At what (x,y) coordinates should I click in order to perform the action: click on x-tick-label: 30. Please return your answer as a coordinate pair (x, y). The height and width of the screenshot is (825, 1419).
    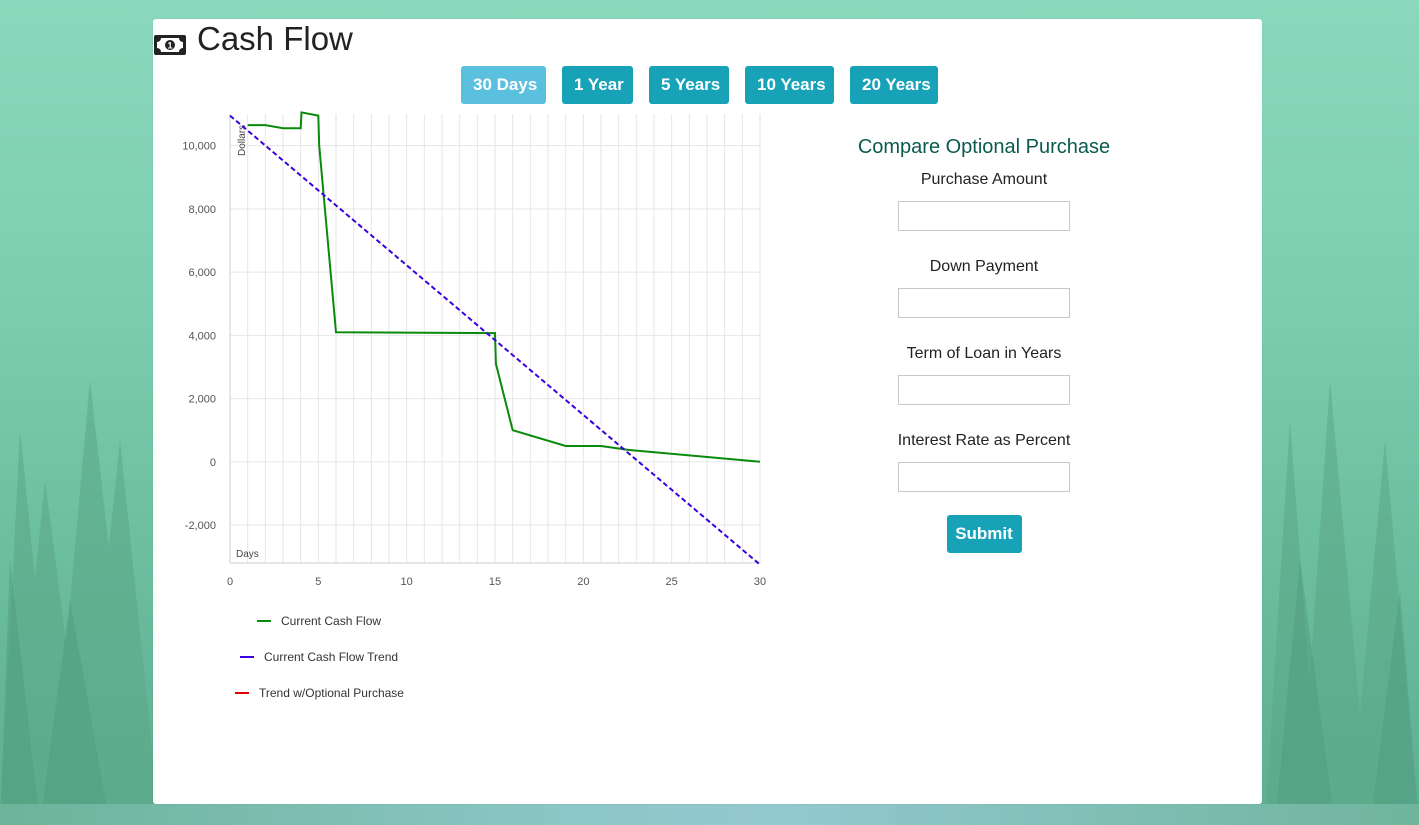
    Looking at the image, I should click on (760, 582).